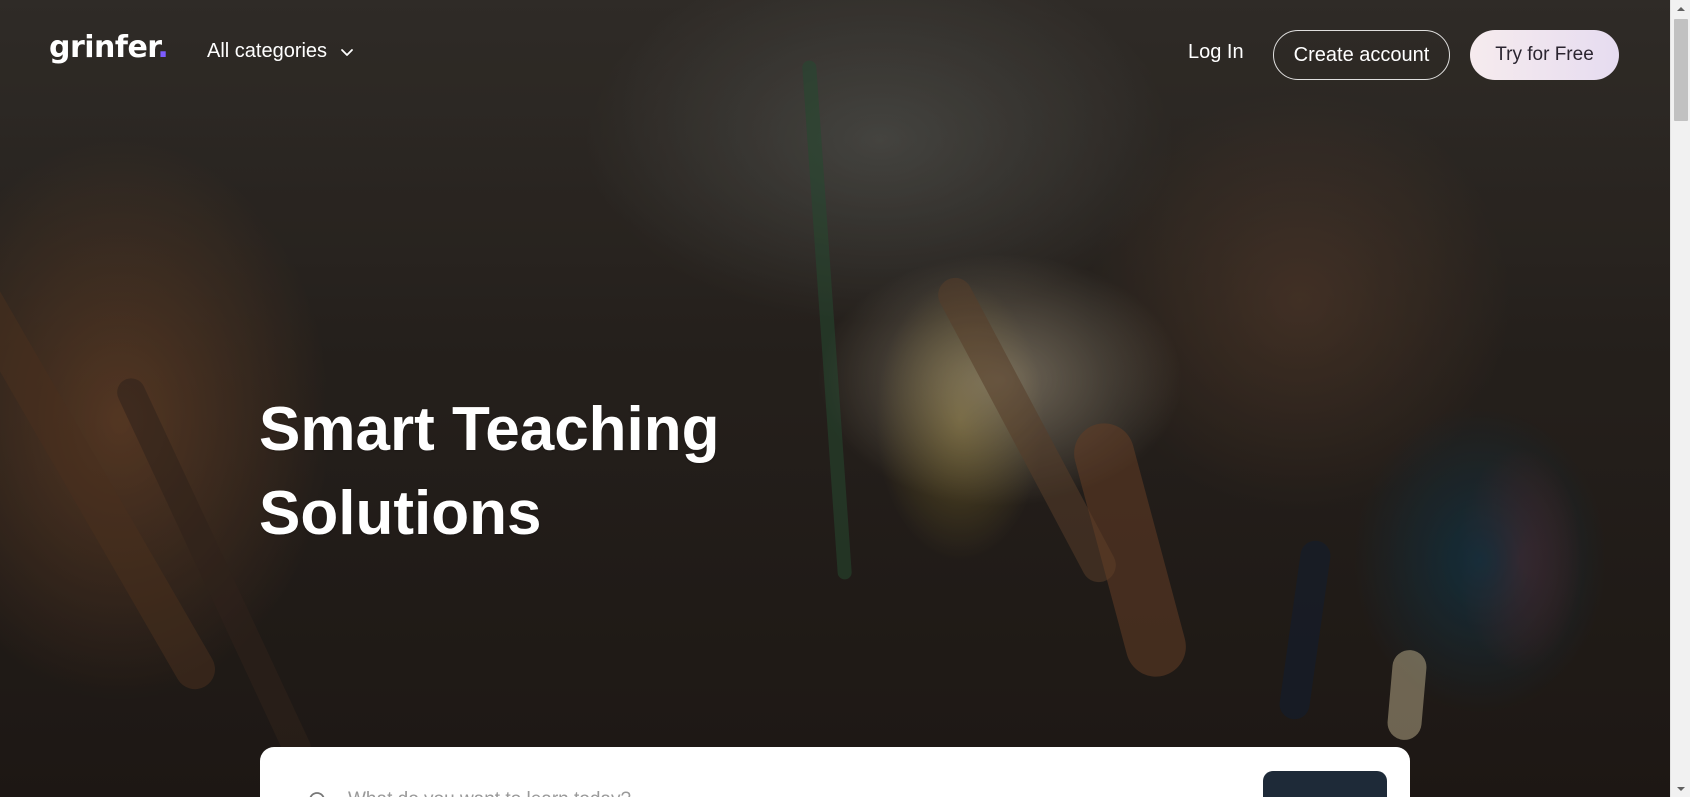 This screenshot has width=1690, height=797. Describe the element at coordinates (267, 51) in the screenshot. I see `categories-label: All categories` at that location.